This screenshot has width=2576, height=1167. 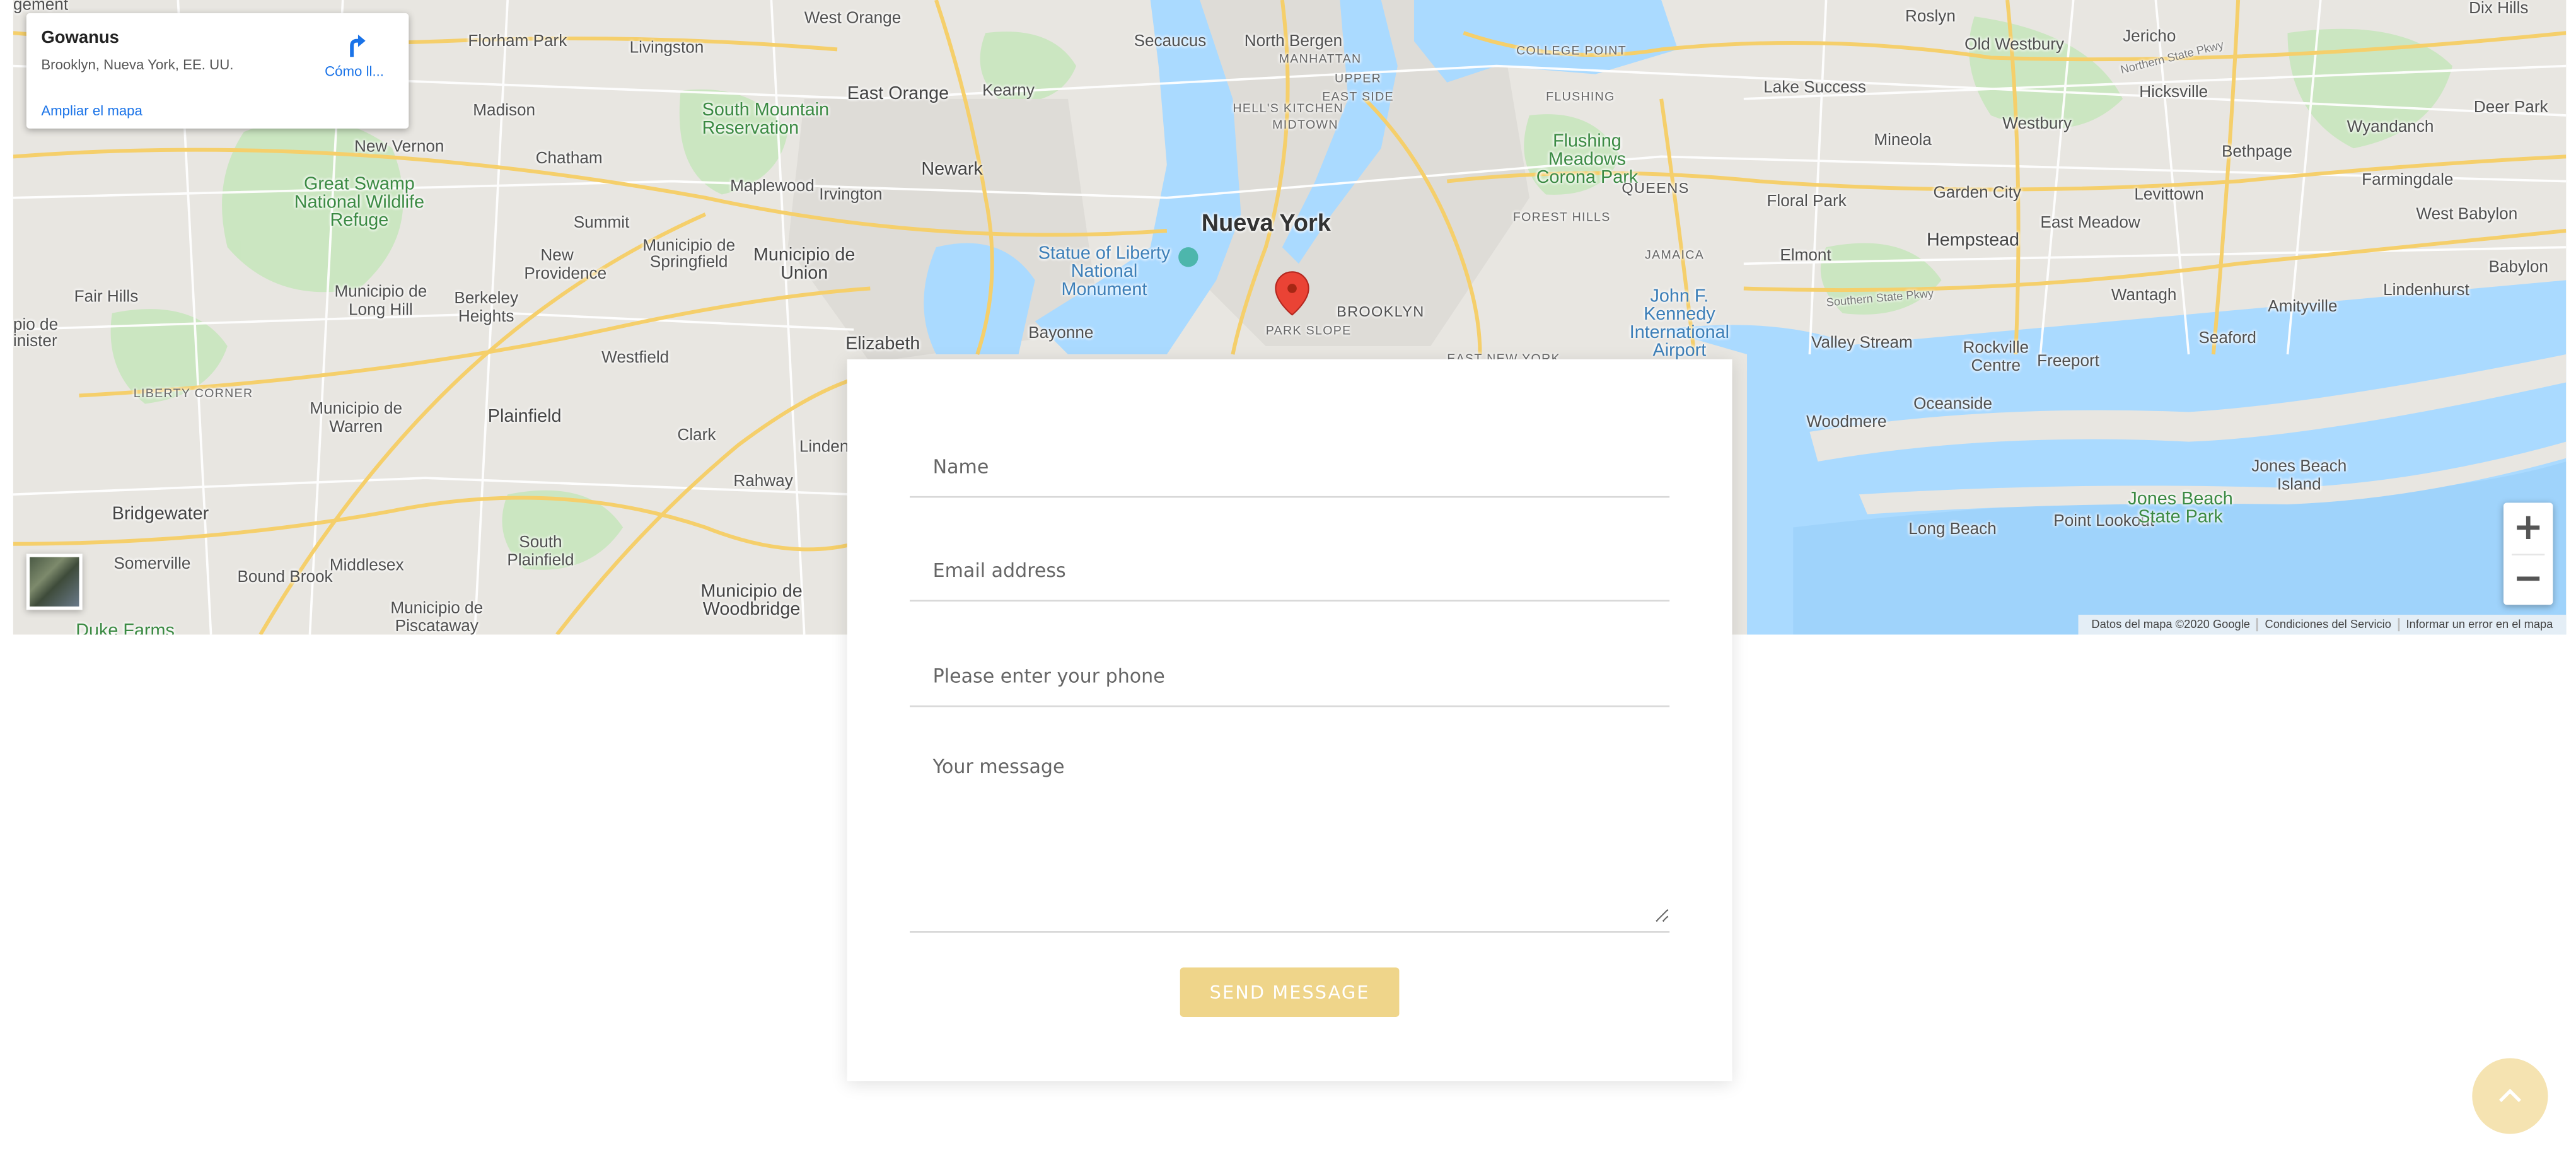 I want to click on map-label: Roslyn, so click(x=1931, y=17).